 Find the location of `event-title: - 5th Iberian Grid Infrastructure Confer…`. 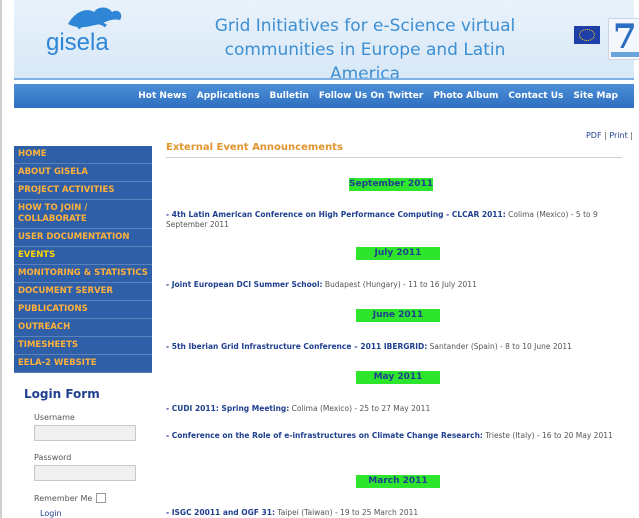

event-title: - 5th Iberian Grid Infrastructure Confer… is located at coordinates (296, 346).